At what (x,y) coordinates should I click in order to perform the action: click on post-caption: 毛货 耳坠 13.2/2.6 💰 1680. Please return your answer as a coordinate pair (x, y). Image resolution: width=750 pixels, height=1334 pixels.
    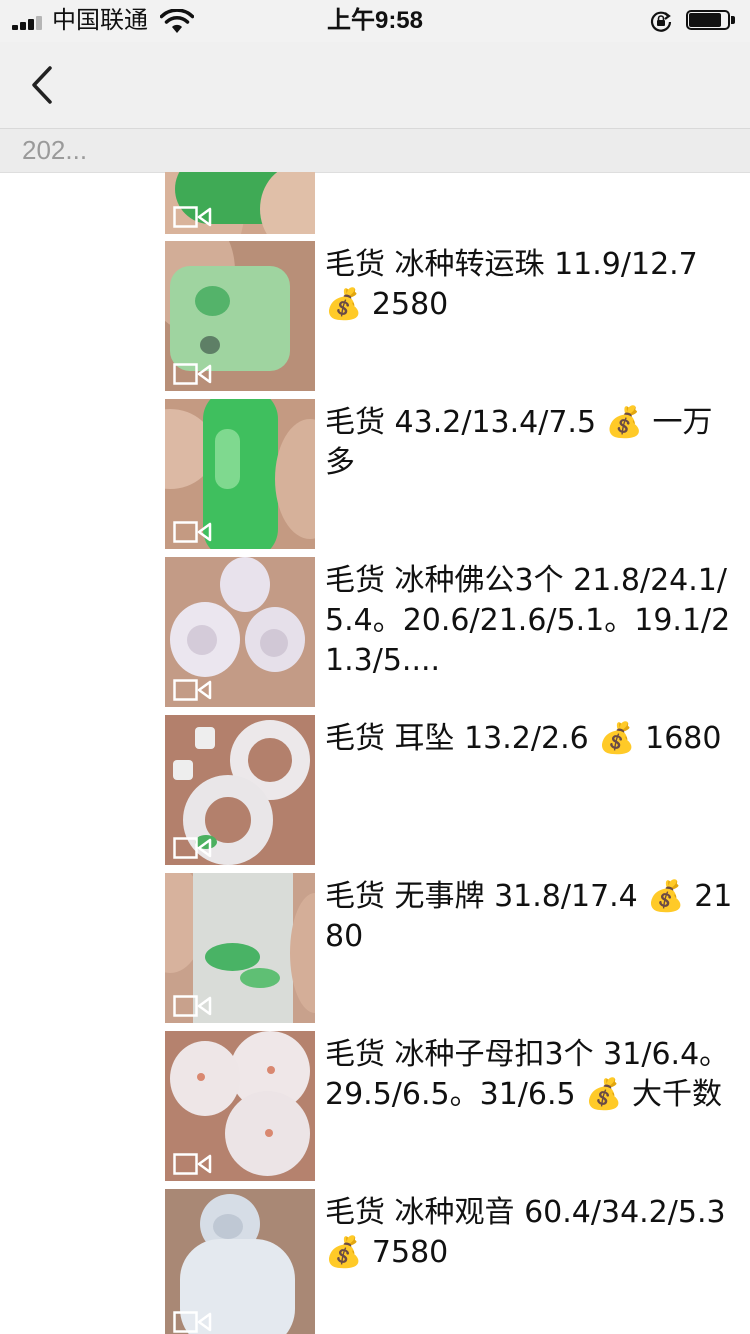
    Looking at the image, I should click on (523, 738).